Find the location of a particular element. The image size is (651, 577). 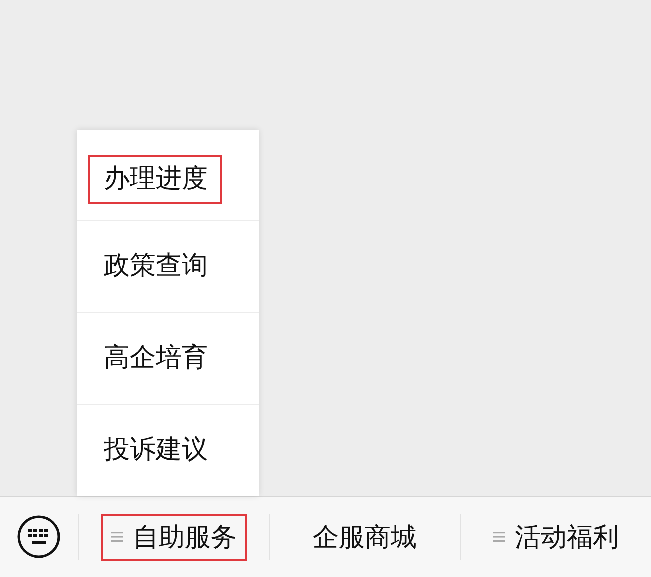

menu-tab: 企服商城 is located at coordinates (365, 537).